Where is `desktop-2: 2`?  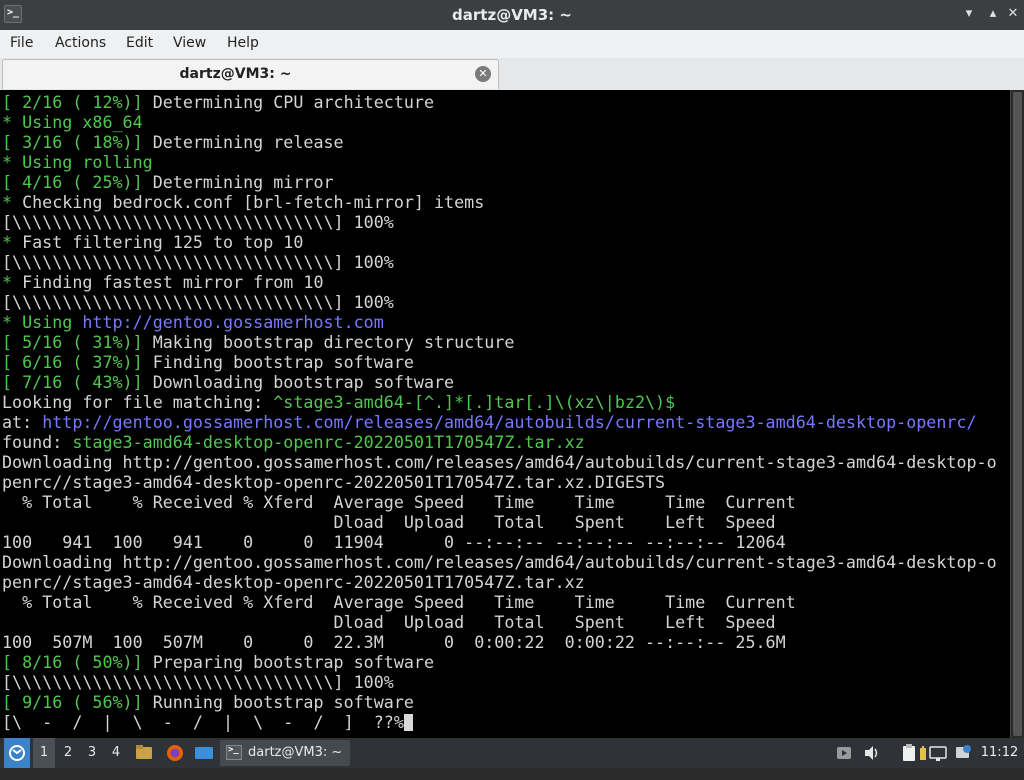 desktop-2: 2 is located at coordinates (68, 753).